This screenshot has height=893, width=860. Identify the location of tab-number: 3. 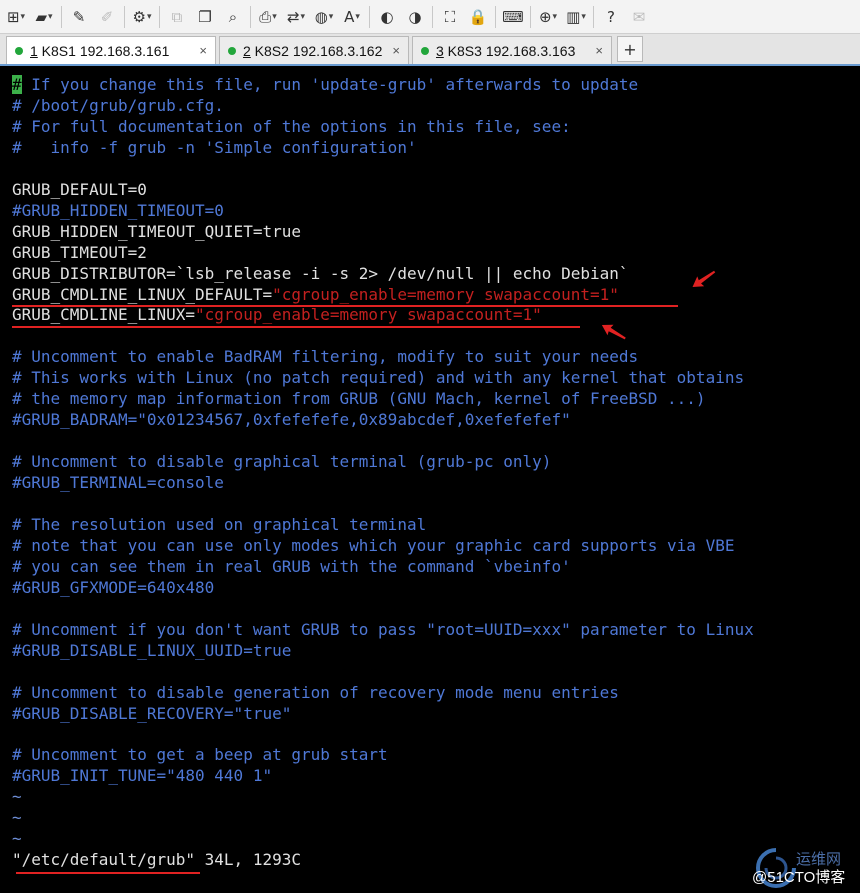
(440, 50).